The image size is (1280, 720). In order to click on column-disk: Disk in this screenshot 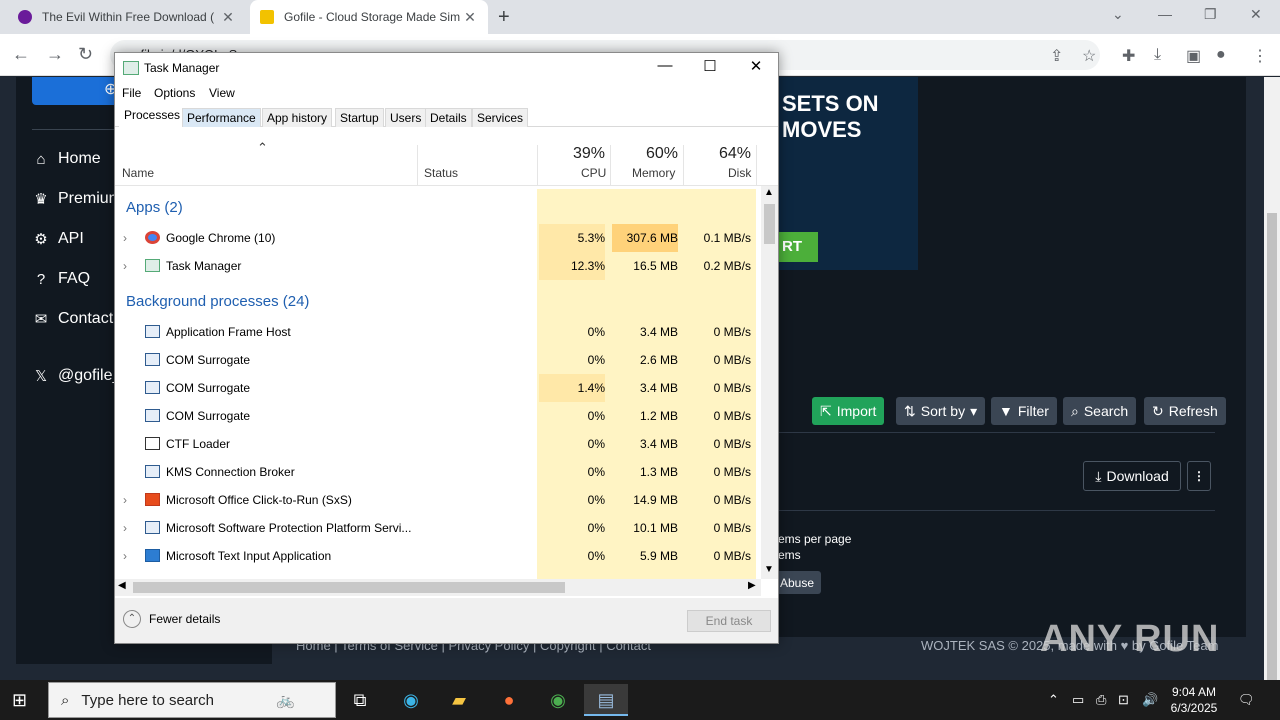, I will do `click(739, 173)`.